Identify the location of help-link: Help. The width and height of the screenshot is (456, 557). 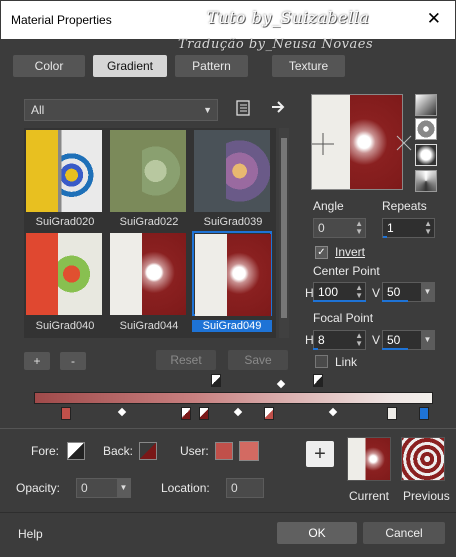
(30, 534).